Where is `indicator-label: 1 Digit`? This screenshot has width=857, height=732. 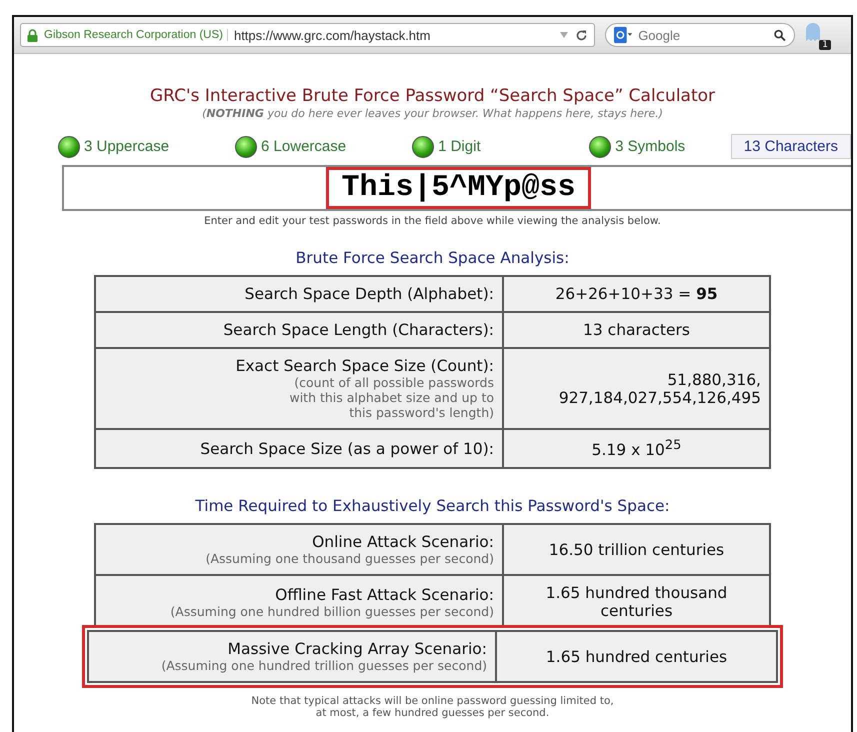
indicator-label: 1 Digit is located at coordinates (459, 146).